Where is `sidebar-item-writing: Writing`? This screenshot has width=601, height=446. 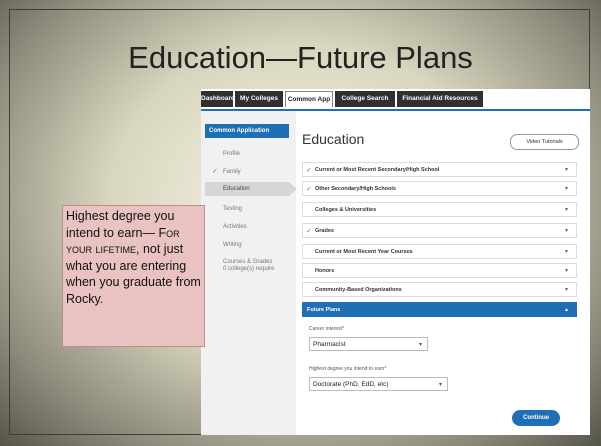
sidebar-item-writing: Writing is located at coordinates (247, 245).